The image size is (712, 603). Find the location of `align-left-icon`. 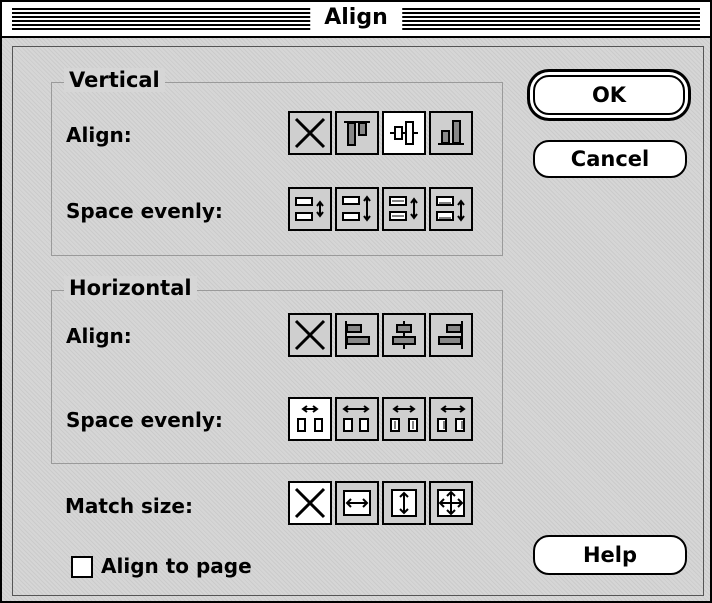

align-left-icon is located at coordinates (357, 335).